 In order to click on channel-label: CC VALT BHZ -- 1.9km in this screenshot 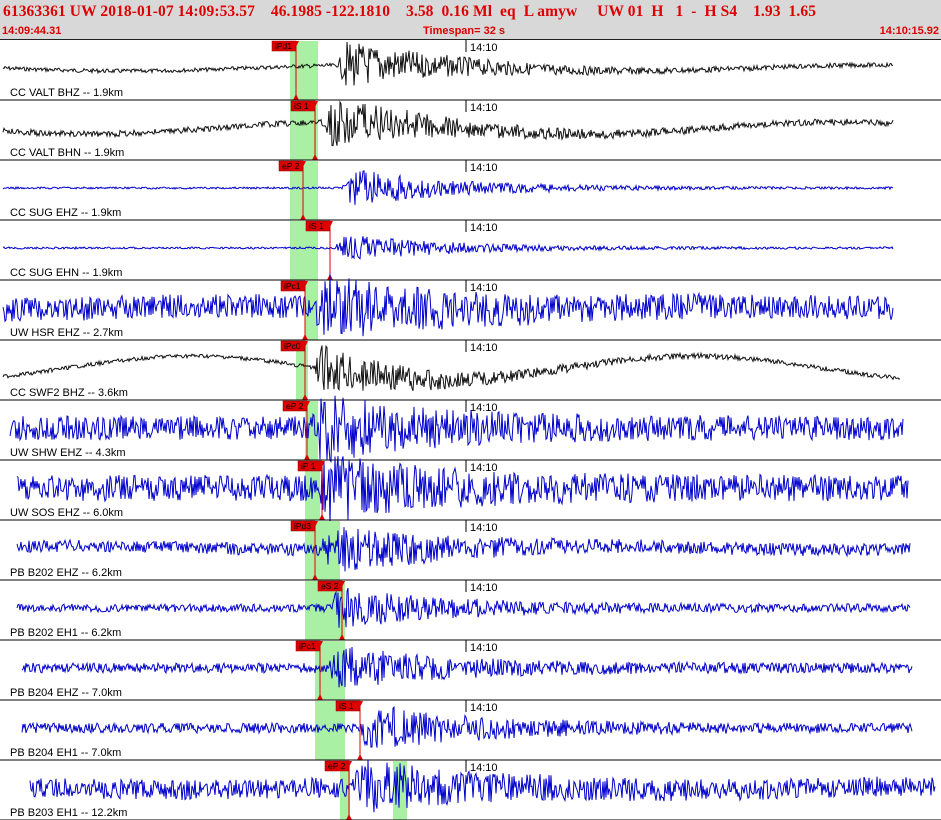, I will do `click(66, 93)`.